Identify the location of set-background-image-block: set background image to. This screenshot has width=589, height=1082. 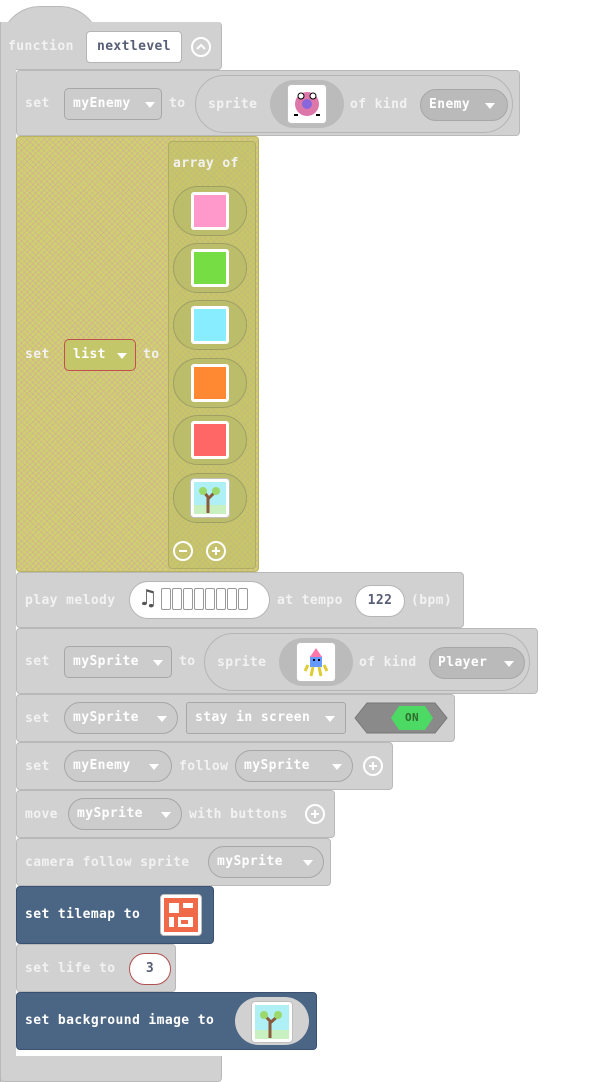
(166, 1021).